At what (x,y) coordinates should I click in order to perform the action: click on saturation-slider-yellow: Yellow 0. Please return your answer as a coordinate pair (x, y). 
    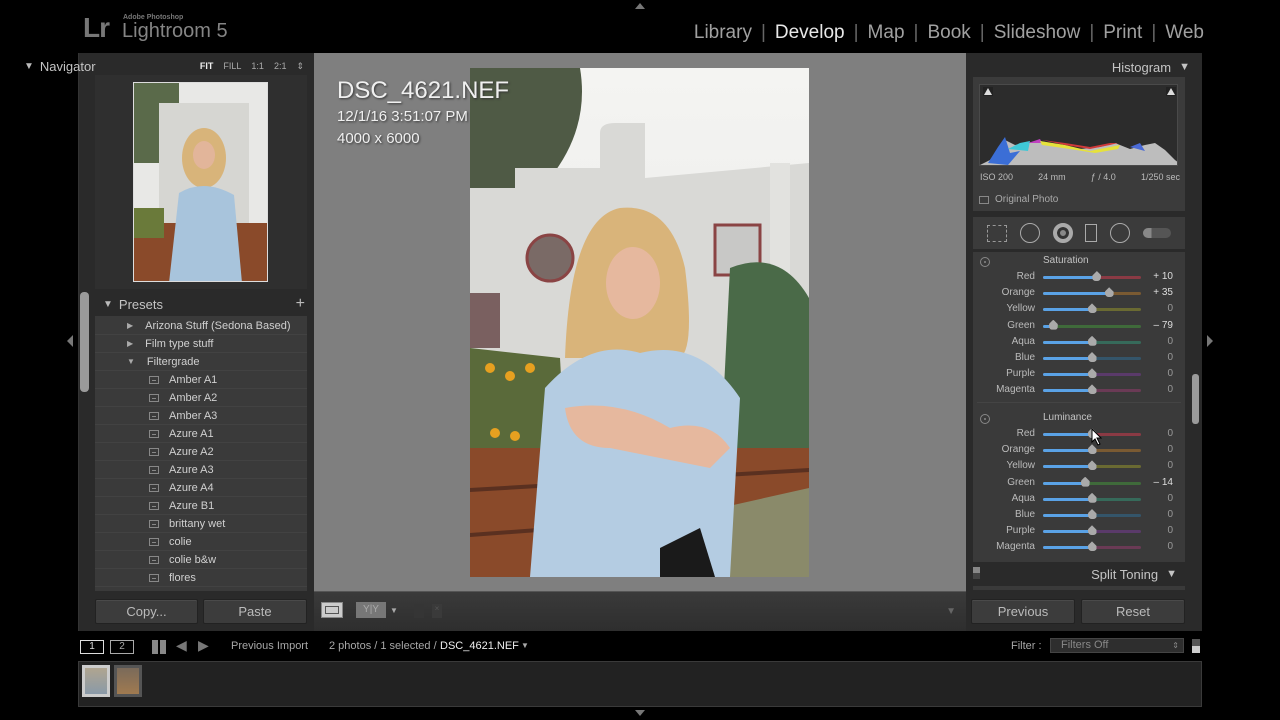
    Looking at the image, I should click on (1079, 309).